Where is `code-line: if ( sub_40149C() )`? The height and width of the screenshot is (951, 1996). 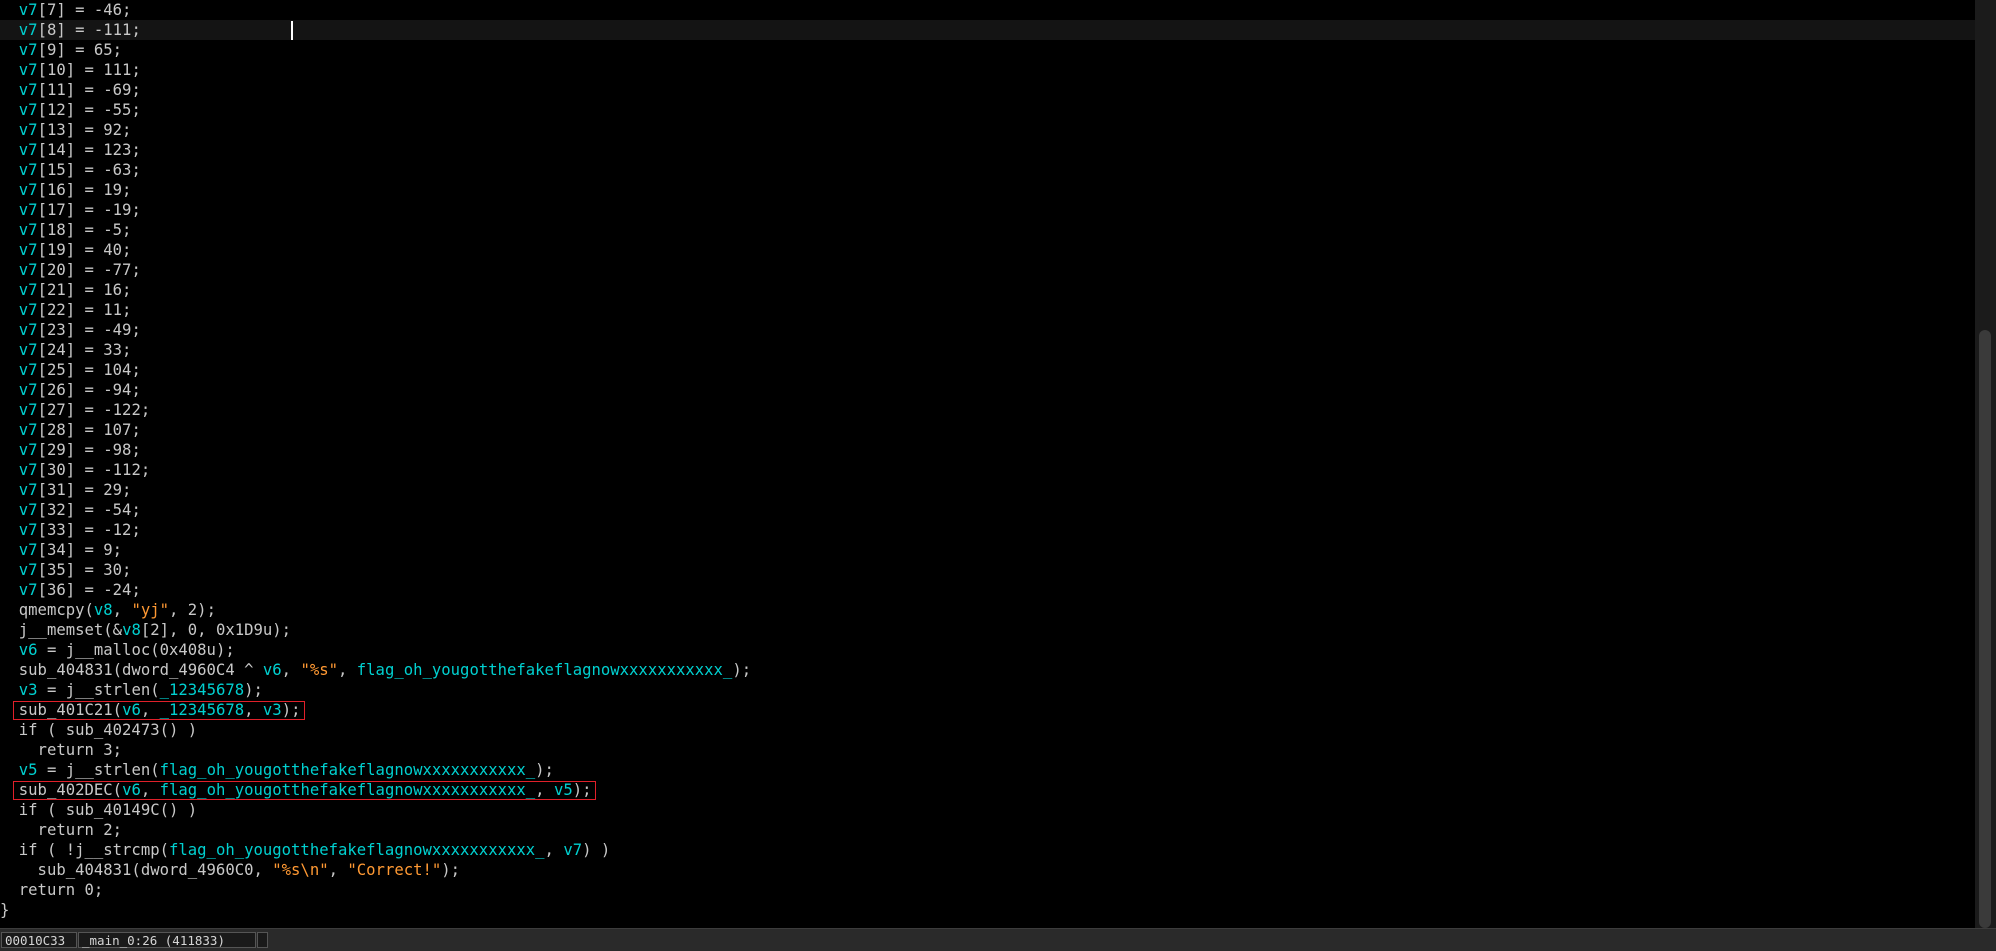
code-line: if ( sub_40149C() ) is located at coordinates (987, 810).